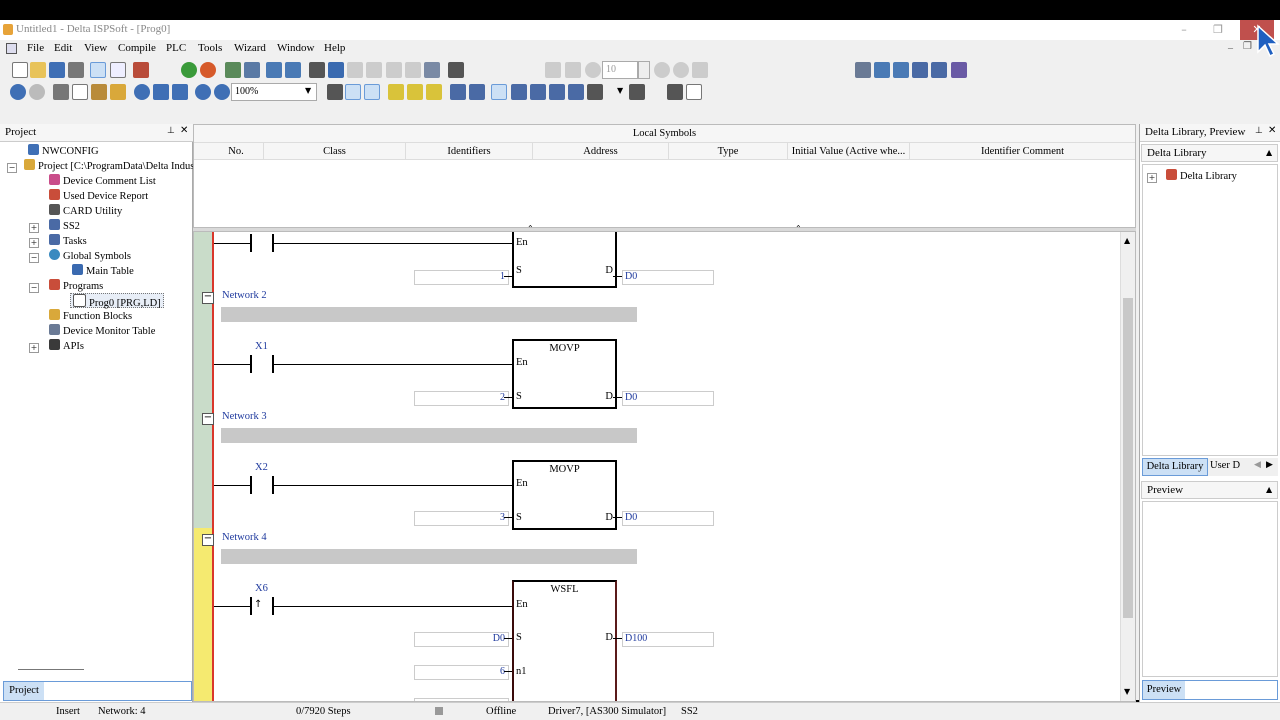 The height and width of the screenshot is (720, 1280). What do you see at coordinates (1230, 48) in the screenshot?
I see `mdi-minimize-icon: –` at bounding box center [1230, 48].